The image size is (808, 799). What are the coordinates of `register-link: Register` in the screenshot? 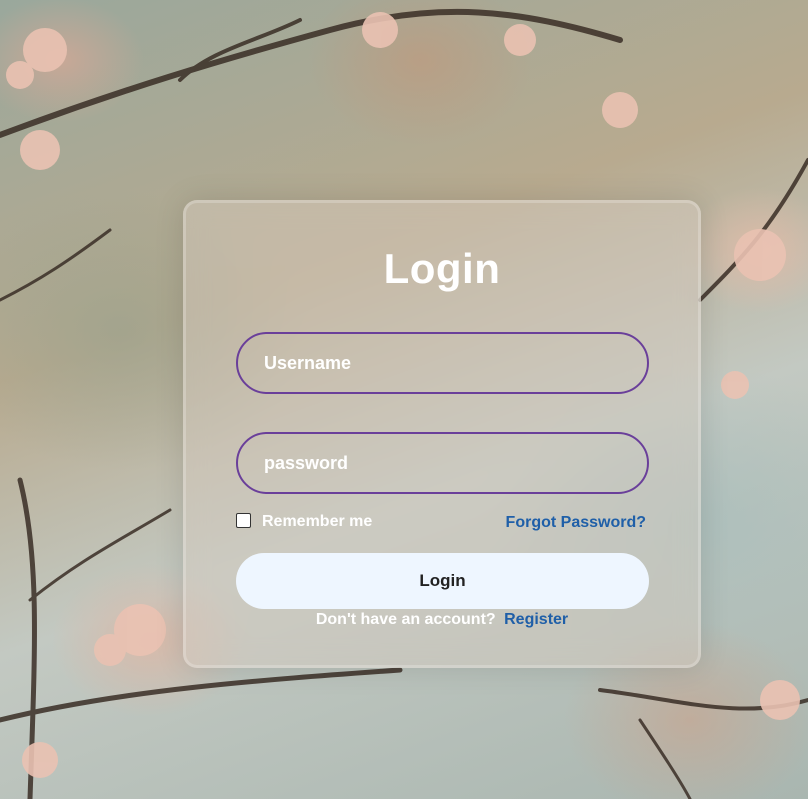 It's located at (536, 619).